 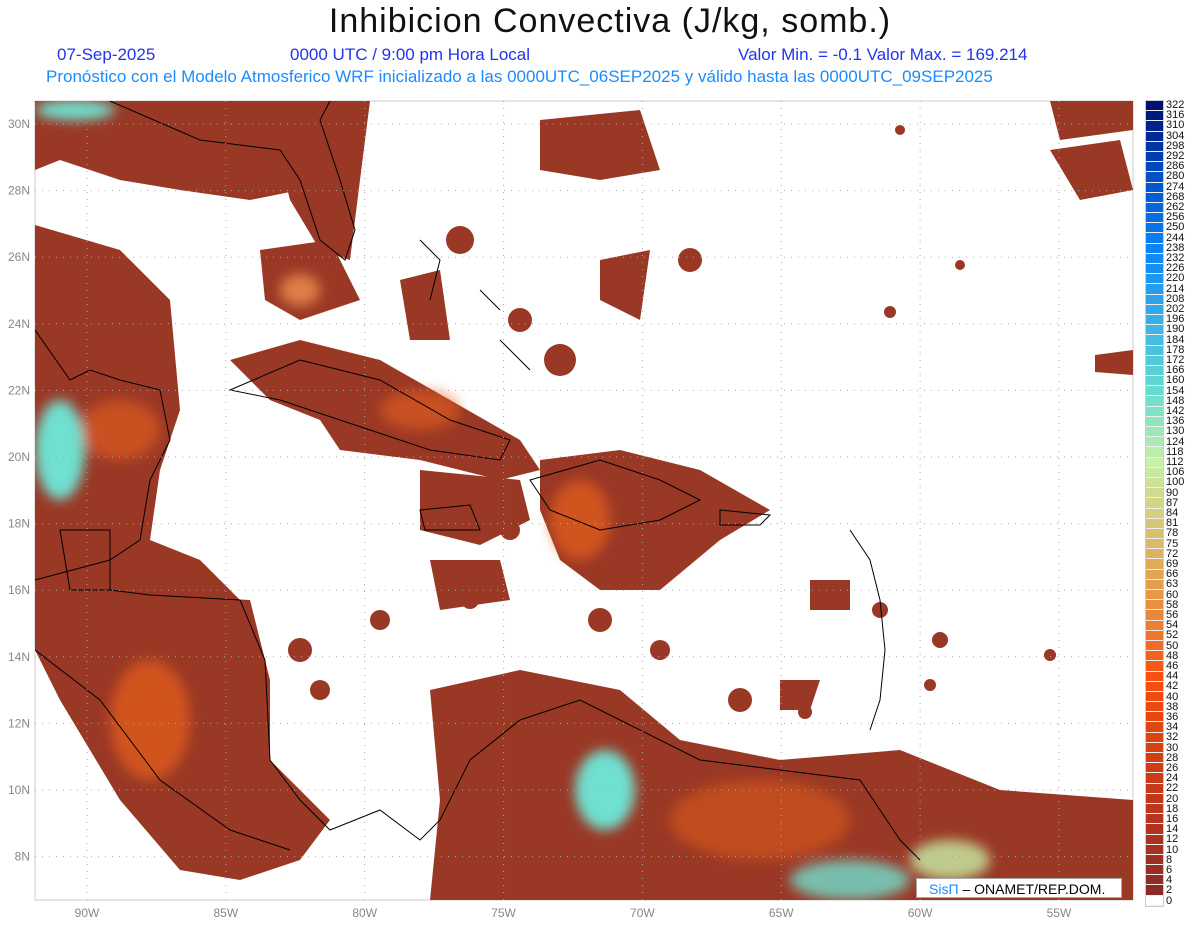 I want to click on logo-box: SisΠ – ONAMET/REP.DOM., so click(x=1019, y=888).